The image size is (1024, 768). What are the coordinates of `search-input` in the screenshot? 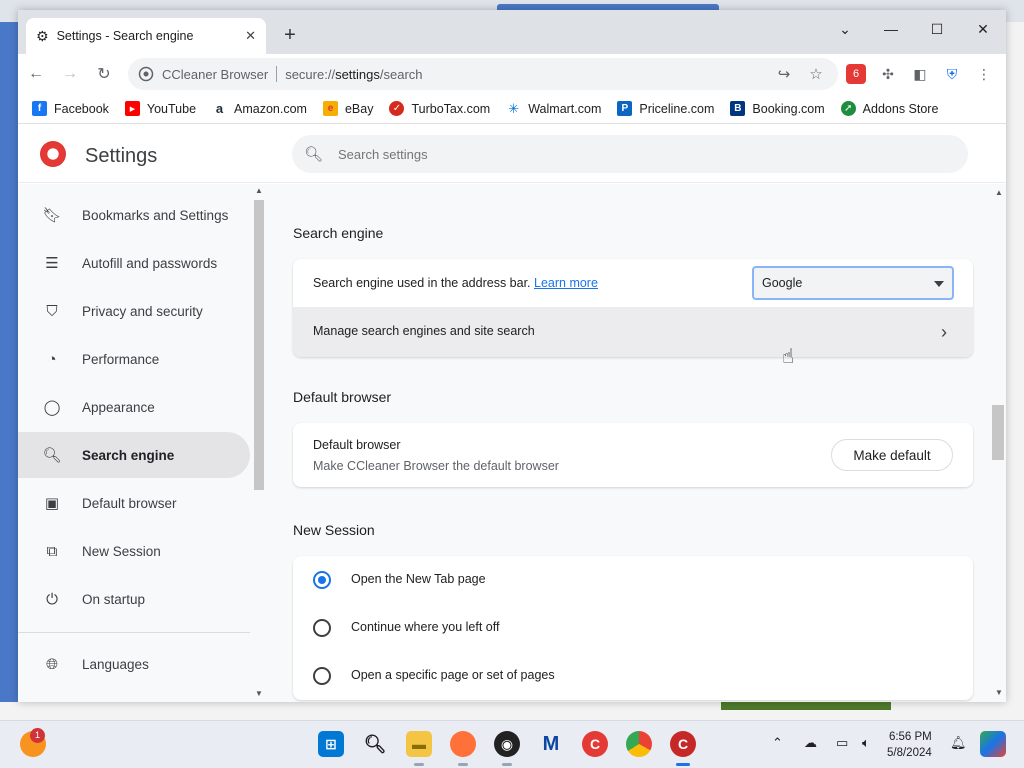 It's located at (638, 154).